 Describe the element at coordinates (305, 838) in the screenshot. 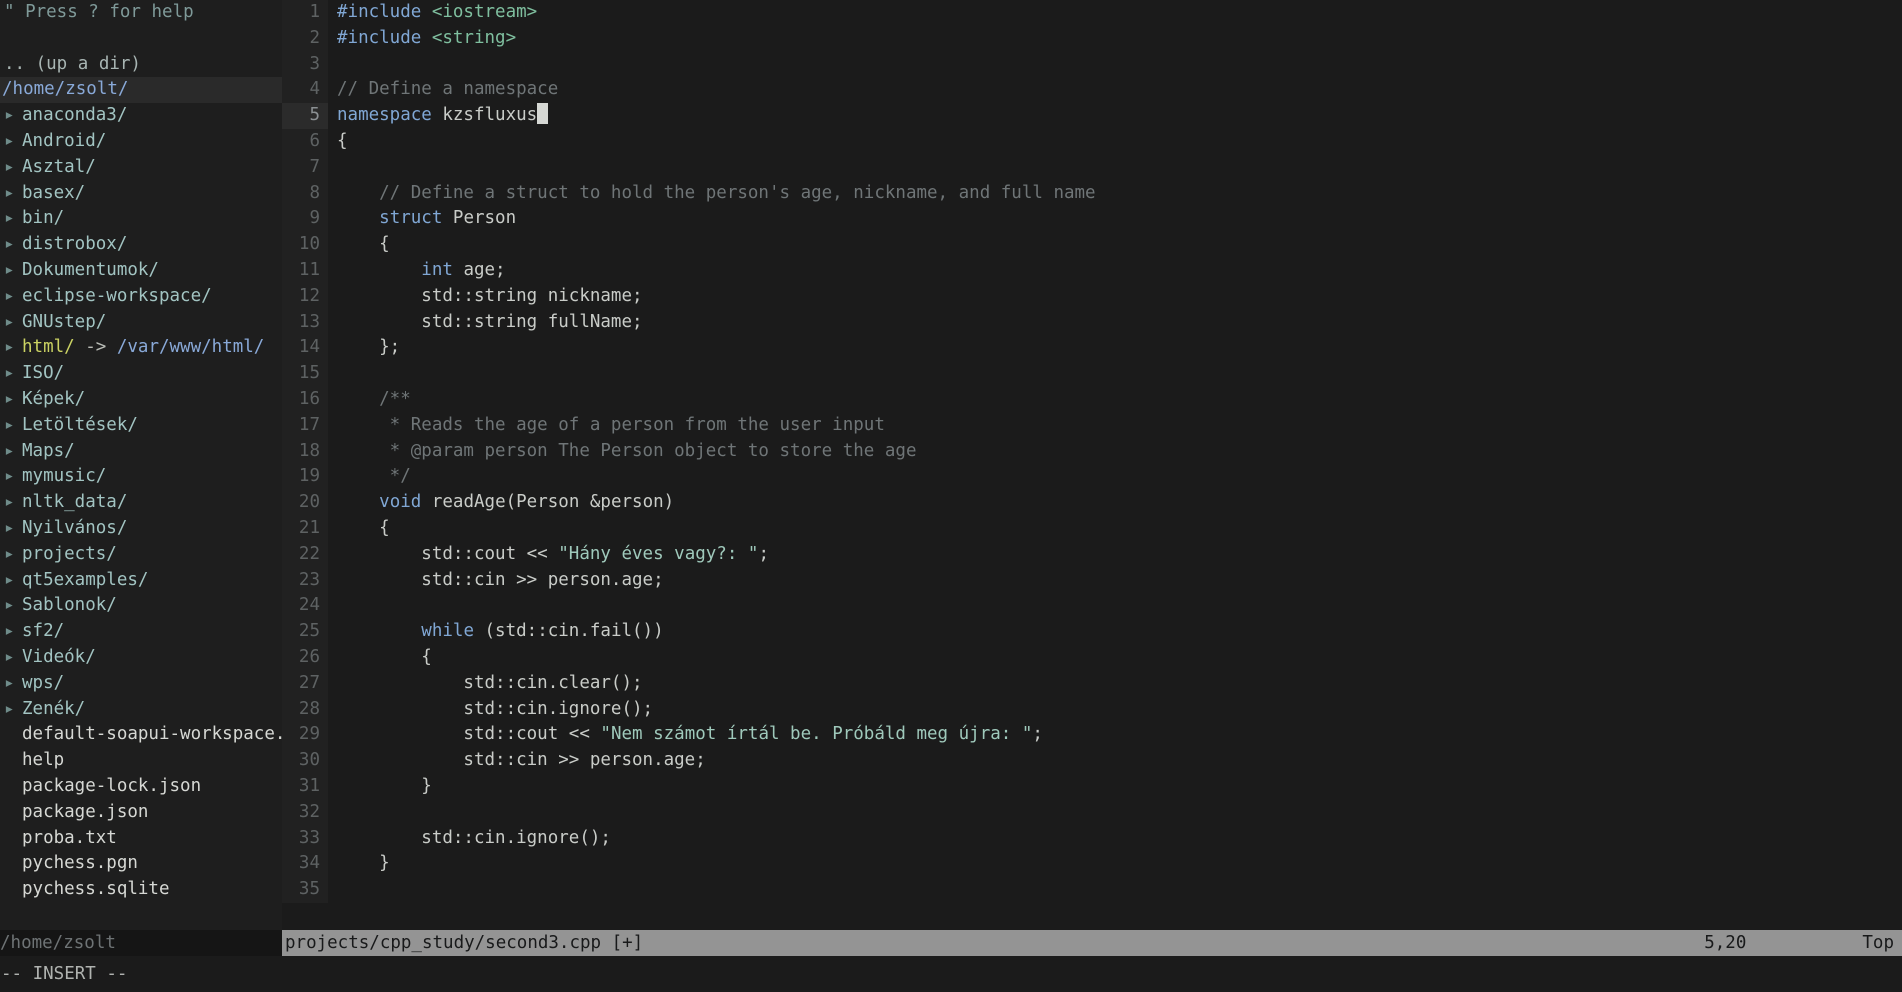

I see `line-number: 33` at that location.